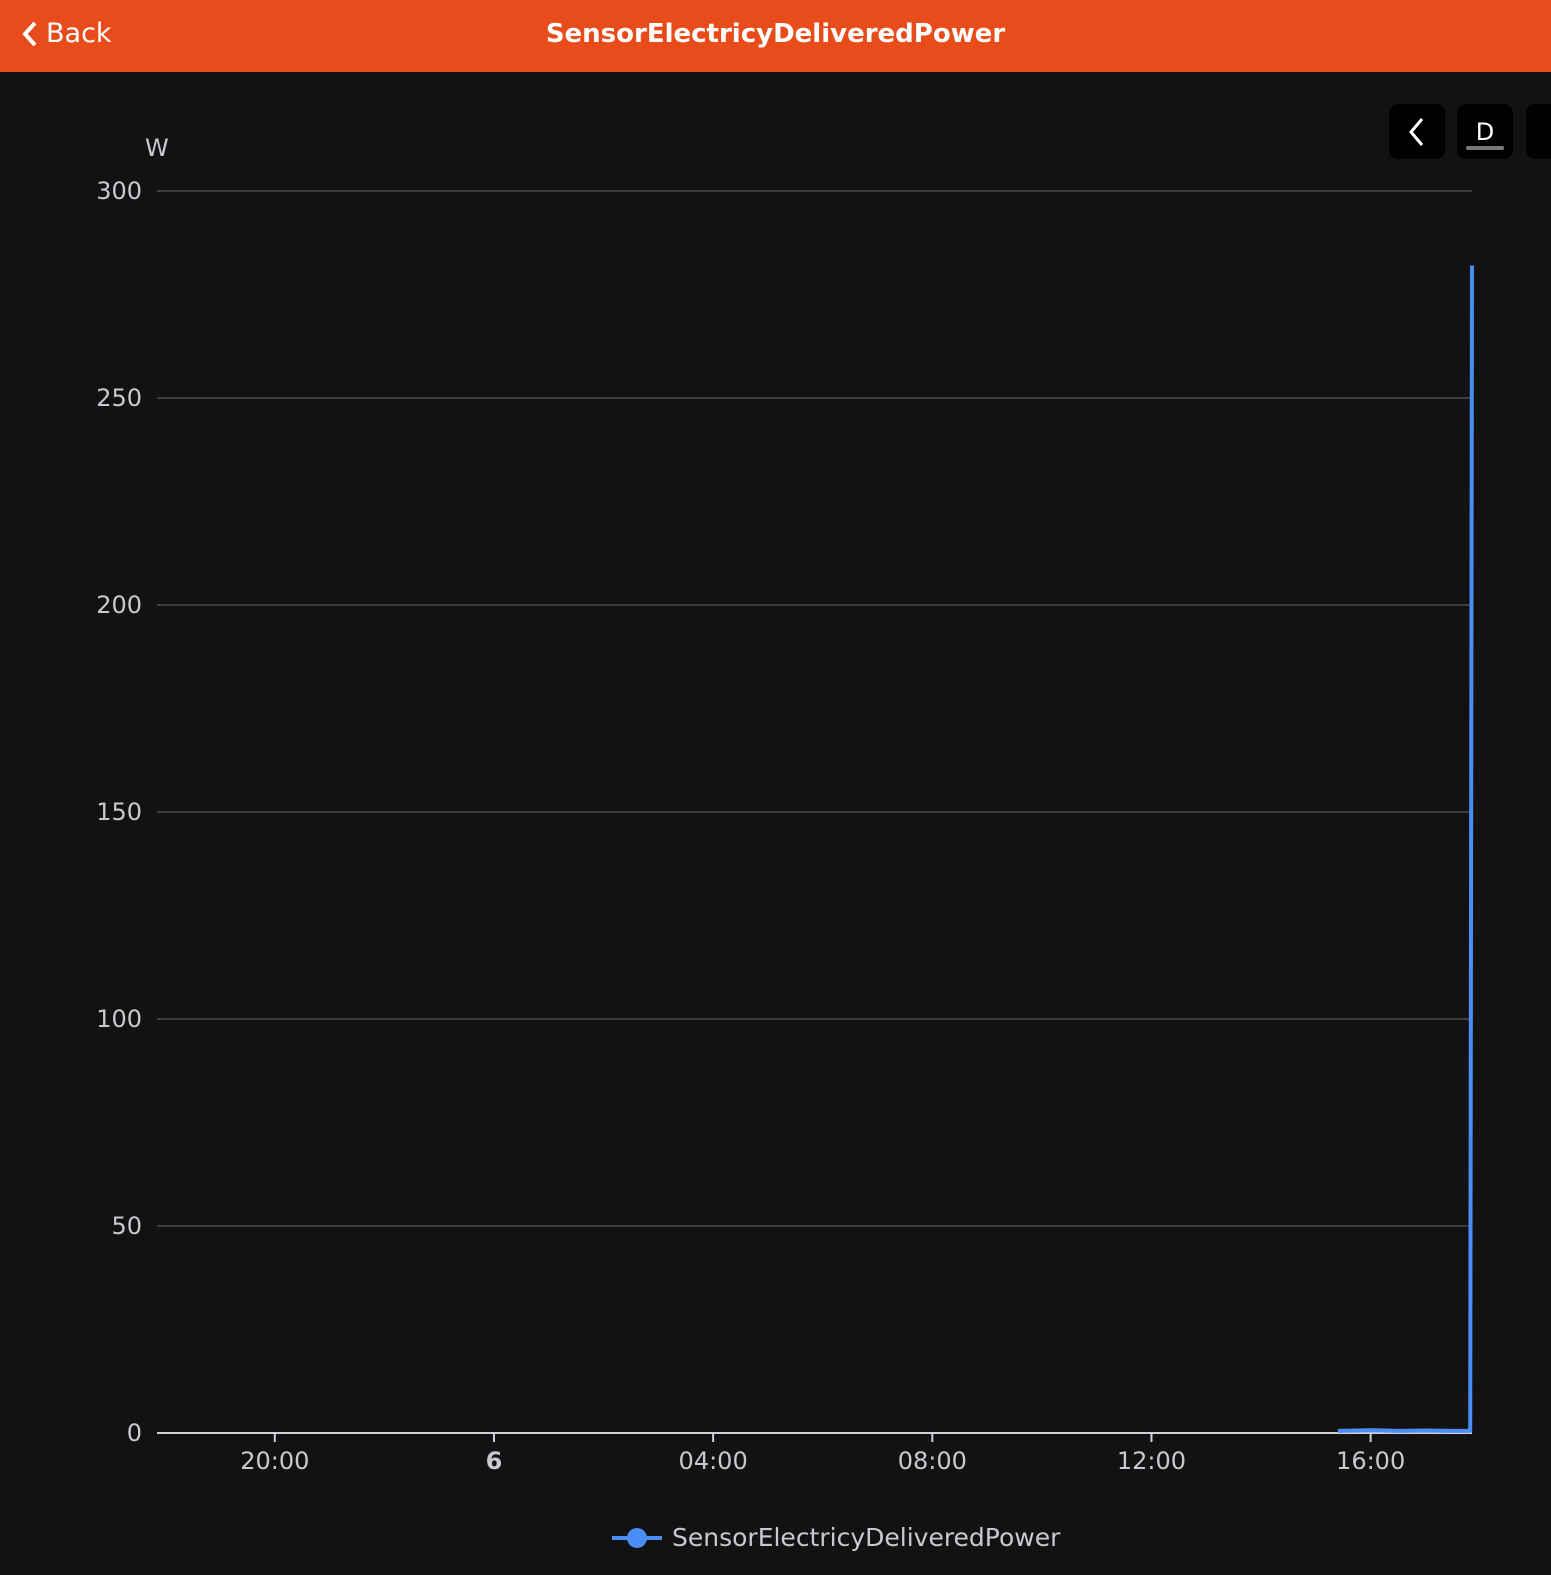 This screenshot has height=1575, width=1551. I want to click on y-axis-unit: W, so click(157, 148).